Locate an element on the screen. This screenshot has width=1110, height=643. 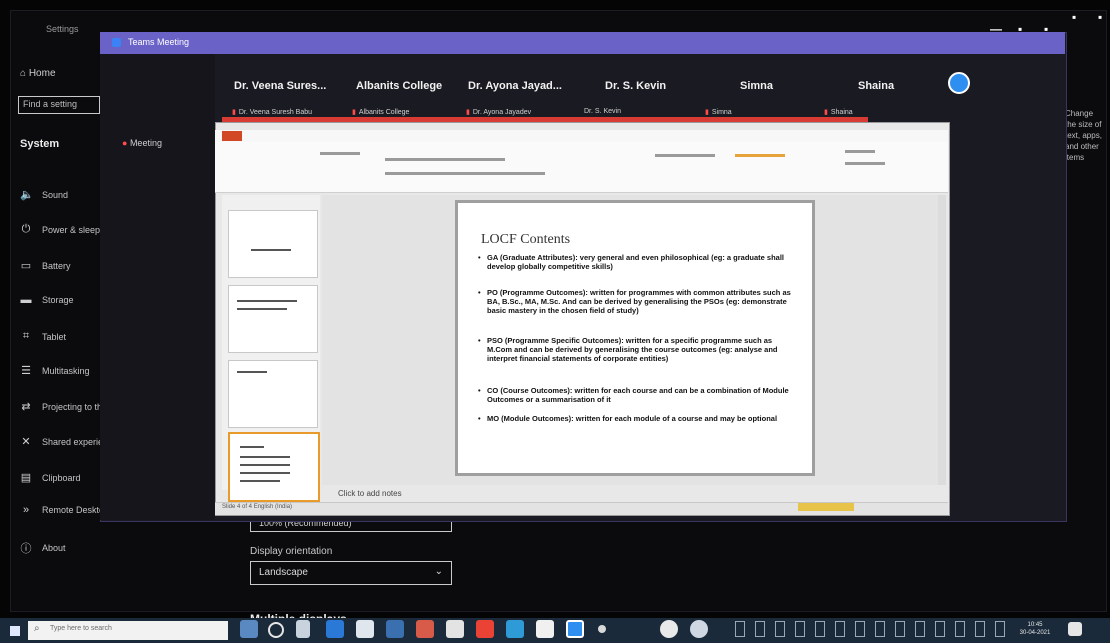
ppt-ribbon is located at coordinates (581, 167).